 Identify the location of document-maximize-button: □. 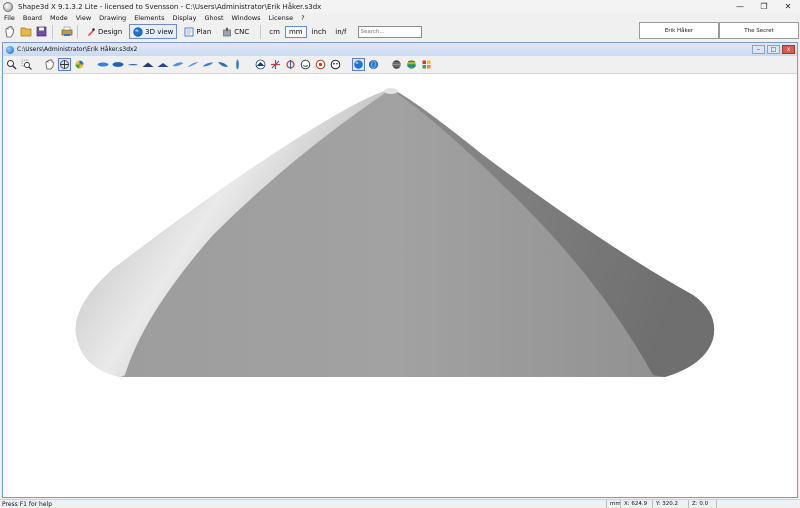
(773, 49).